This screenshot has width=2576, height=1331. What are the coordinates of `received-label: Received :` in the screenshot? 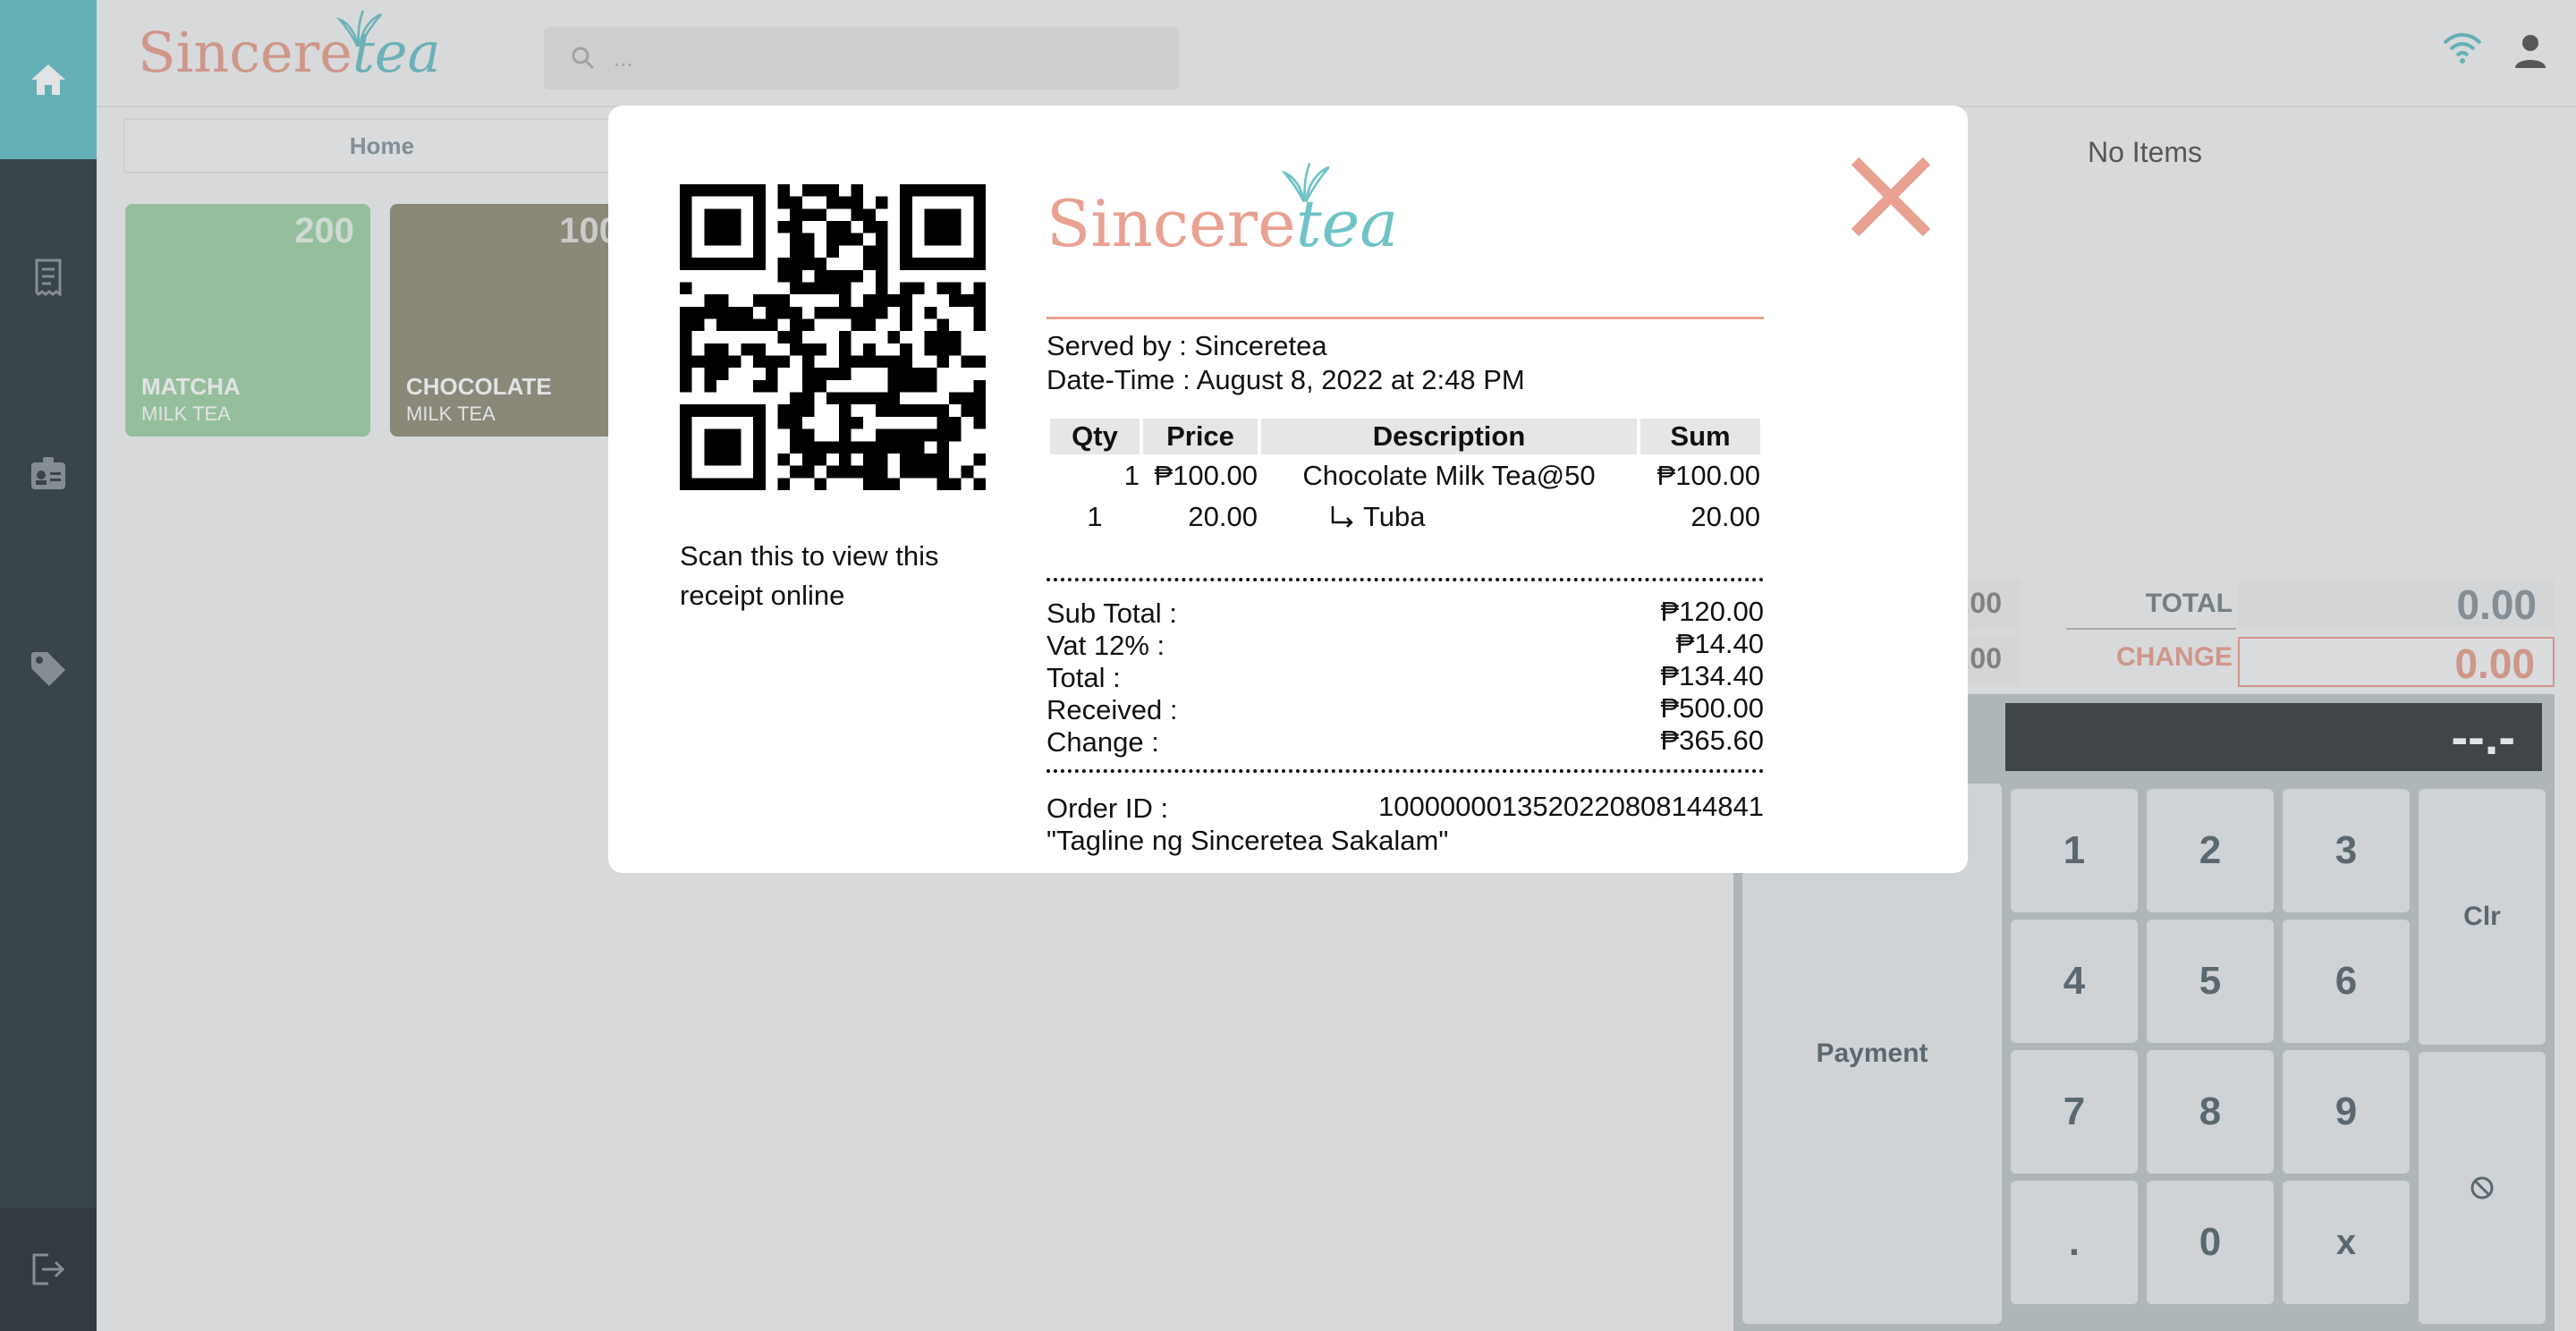 It's located at (1112, 710).